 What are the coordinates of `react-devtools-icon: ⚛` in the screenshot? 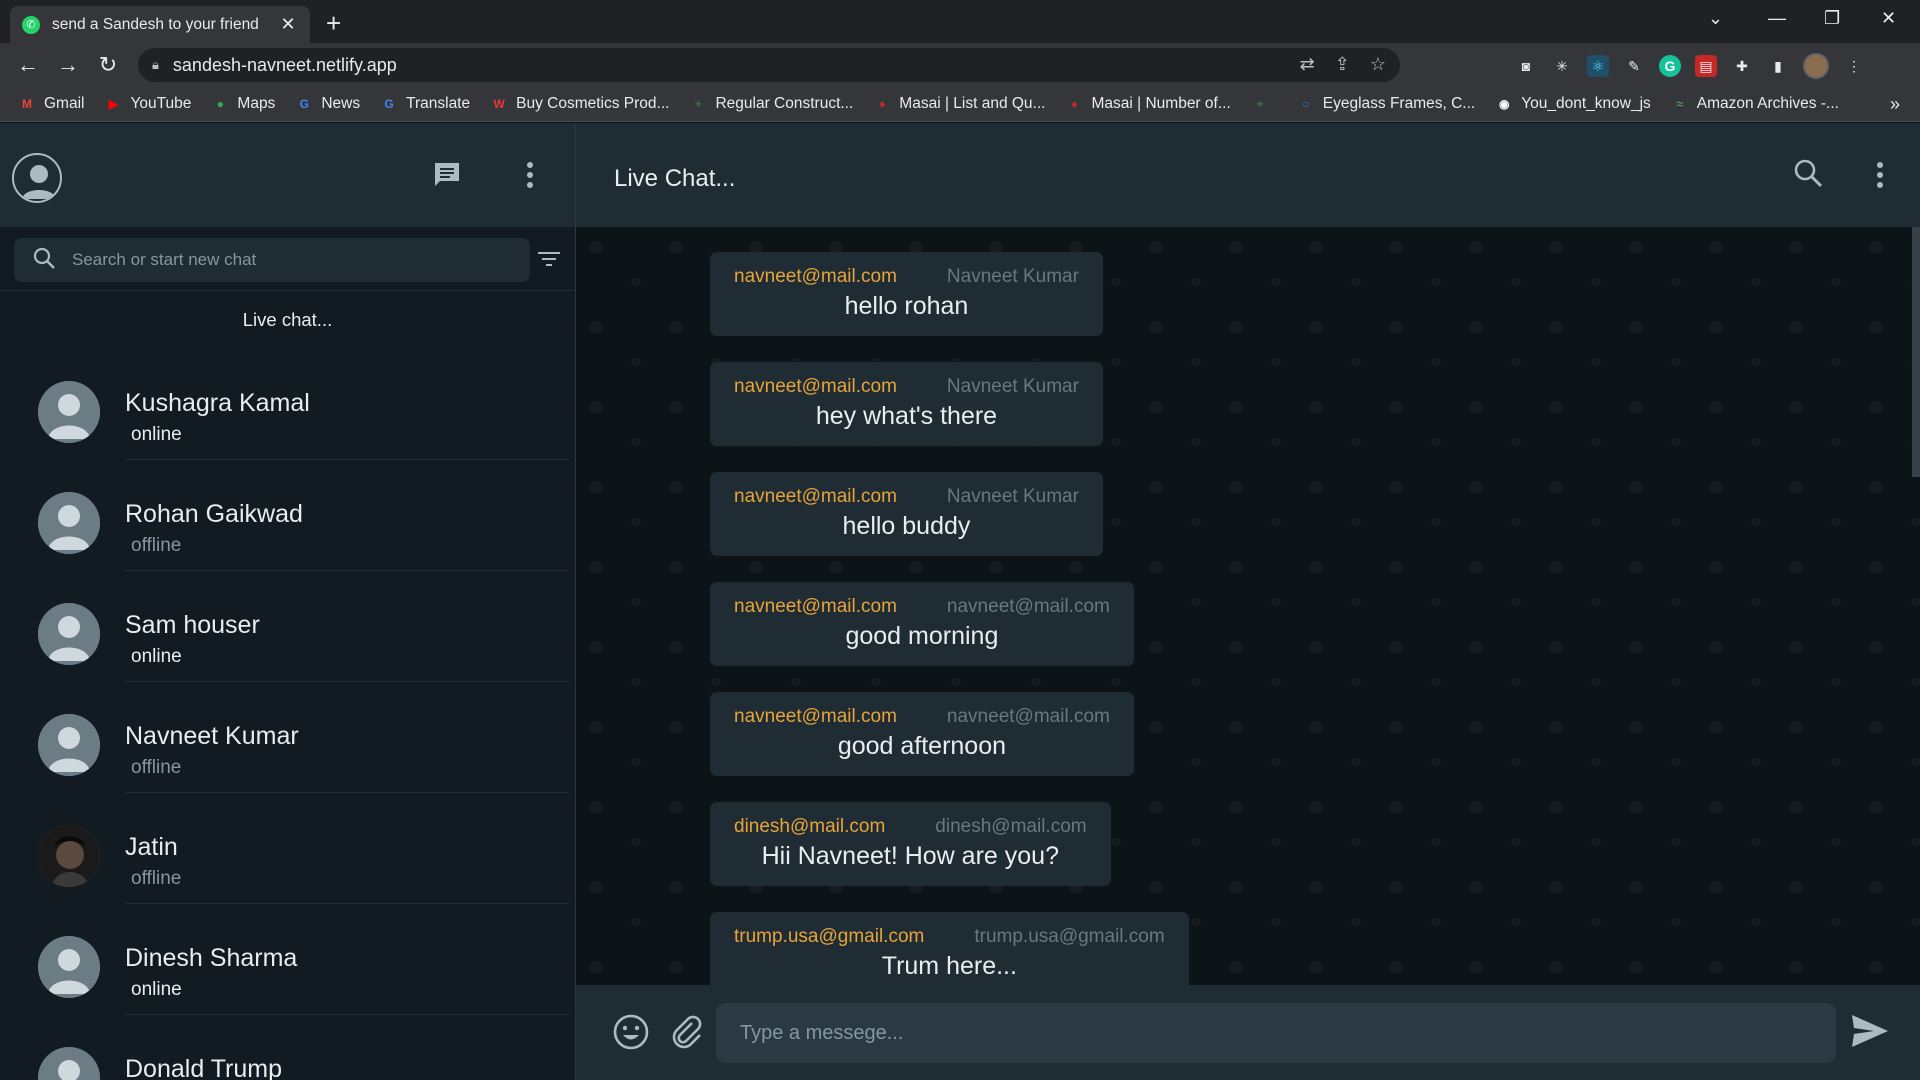 It's located at (1598, 66).